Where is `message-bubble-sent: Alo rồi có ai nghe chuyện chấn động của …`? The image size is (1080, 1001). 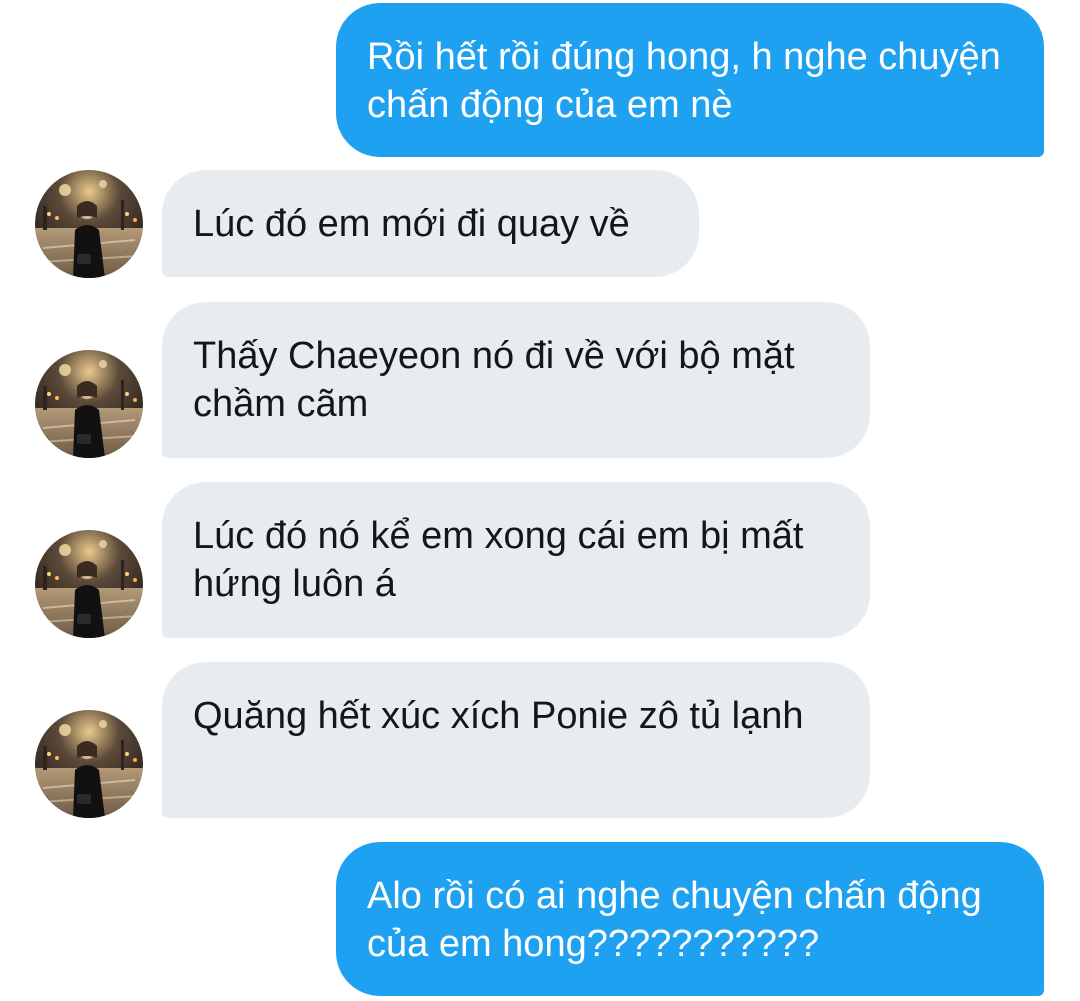
message-bubble-sent: Alo rồi có ai nghe chuyện chấn động của … is located at coordinates (690, 919).